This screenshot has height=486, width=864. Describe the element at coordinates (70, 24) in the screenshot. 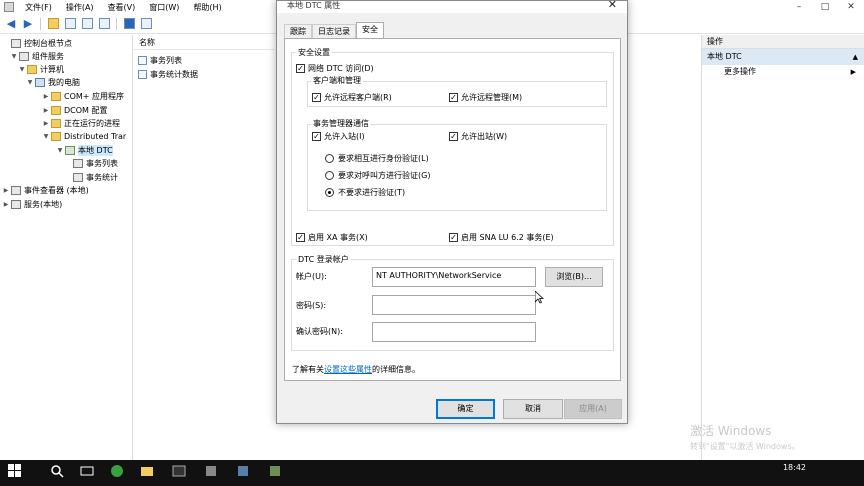

I see `console-tree-icon` at that location.